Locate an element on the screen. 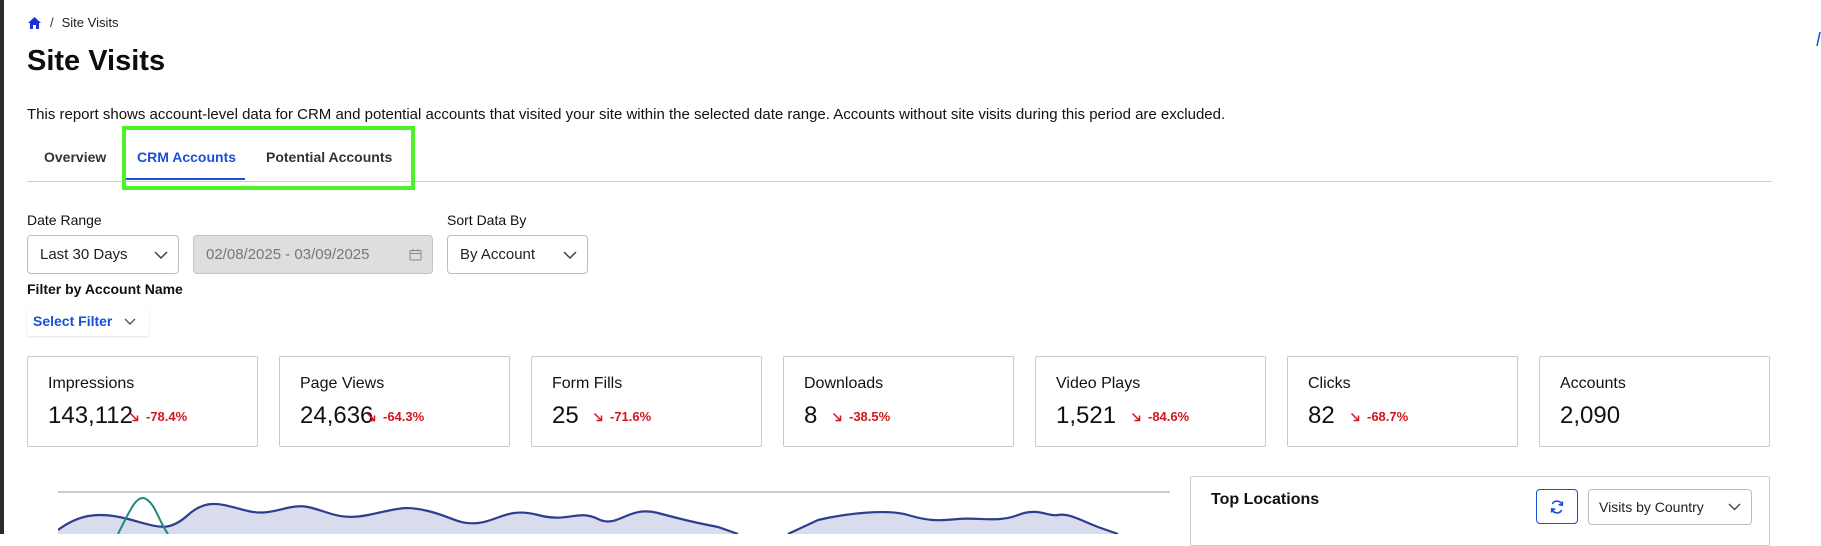 This screenshot has height=546, width=1821. metric-delta: -38.5% is located at coordinates (861, 416).